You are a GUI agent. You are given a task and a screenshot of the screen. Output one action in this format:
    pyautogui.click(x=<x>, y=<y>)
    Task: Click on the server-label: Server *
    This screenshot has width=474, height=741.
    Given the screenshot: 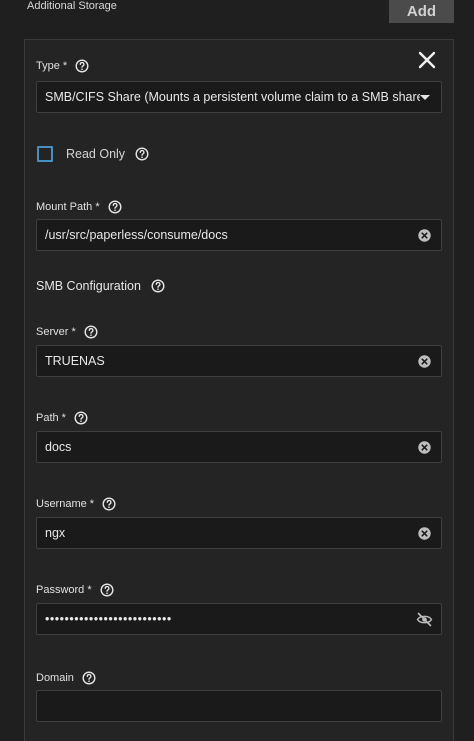 What is the action you would take?
    pyautogui.click(x=67, y=332)
    